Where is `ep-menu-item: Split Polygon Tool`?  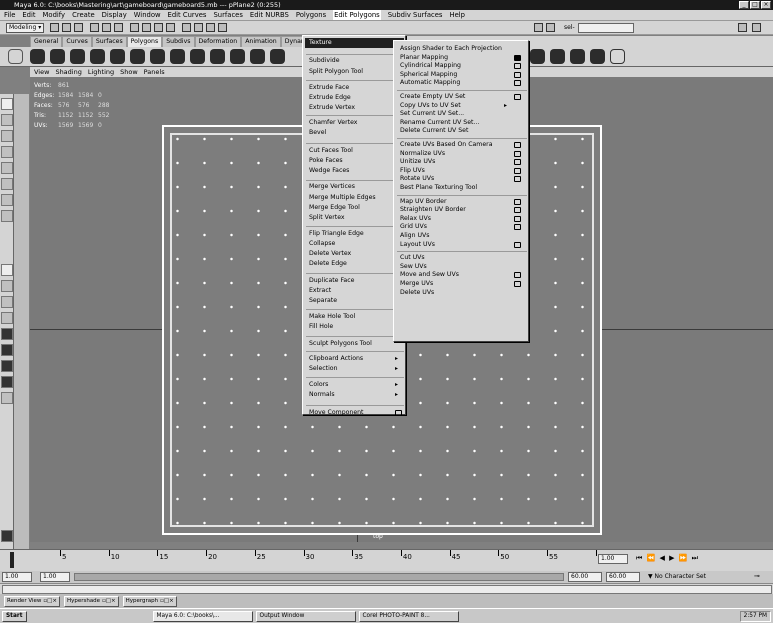
ep-menu-item: Split Polygon Tool is located at coordinates (336, 72).